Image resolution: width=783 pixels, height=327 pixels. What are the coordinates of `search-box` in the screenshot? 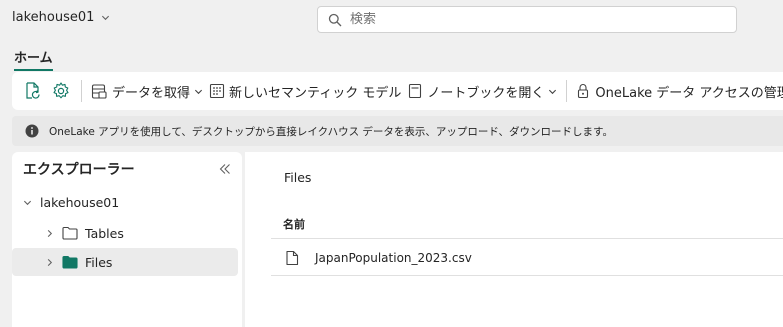 It's located at (527, 19).